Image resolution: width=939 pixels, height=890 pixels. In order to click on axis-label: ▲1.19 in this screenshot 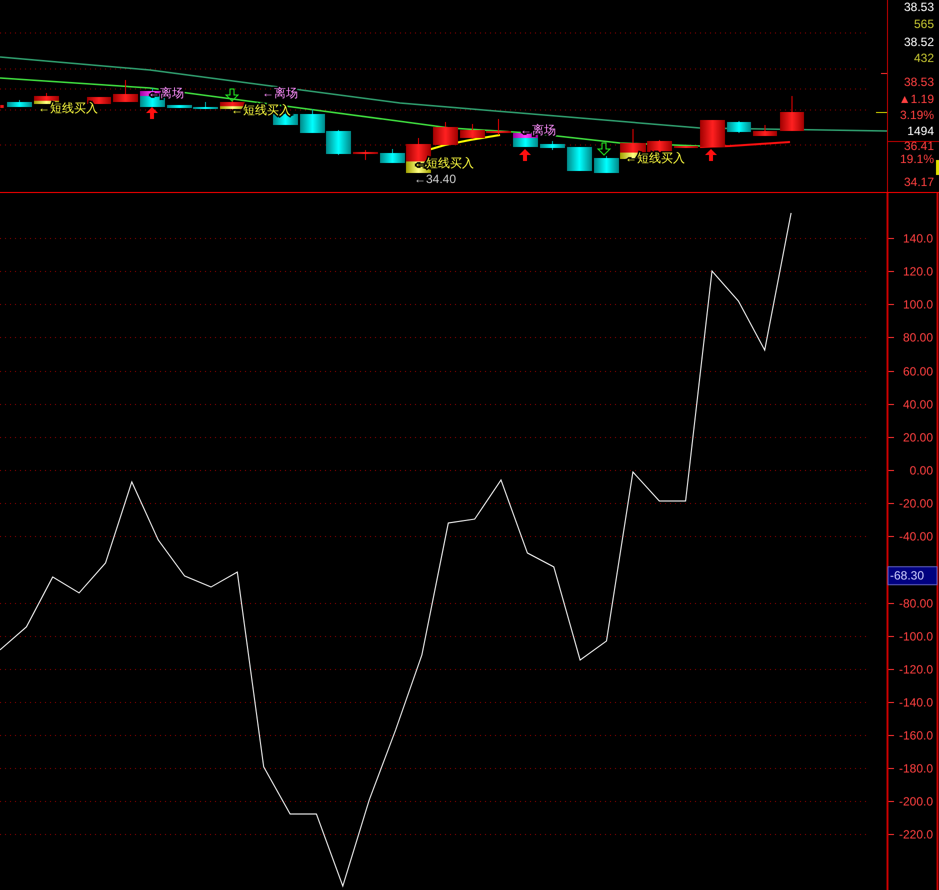, I will do `click(916, 99)`.